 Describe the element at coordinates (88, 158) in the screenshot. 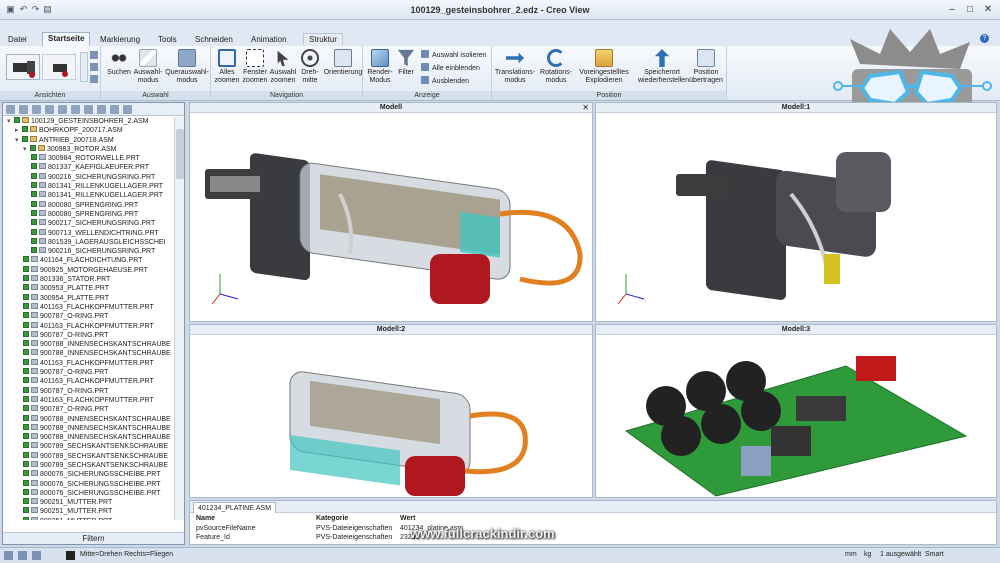

I see `tree-item: 300984_ROTORWELLE.PRT` at that location.